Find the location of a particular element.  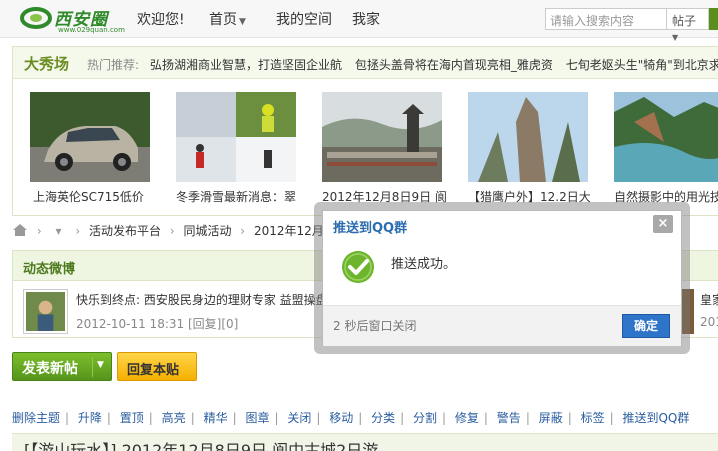

nav-home: 首页 ▼ is located at coordinates (227, 19).